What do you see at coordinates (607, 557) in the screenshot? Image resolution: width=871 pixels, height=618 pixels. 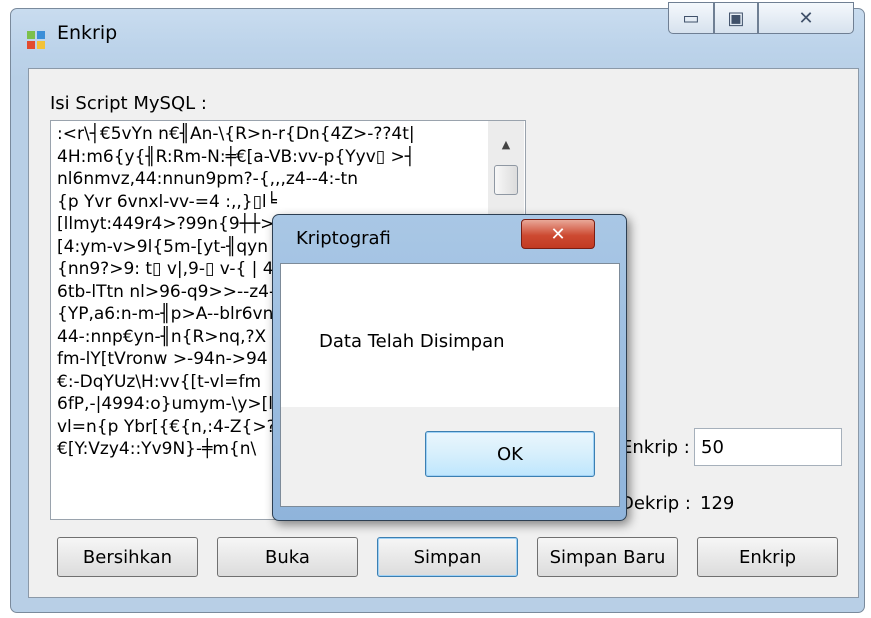 I see `simpan-baru-button: Simpan Baru` at bounding box center [607, 557].